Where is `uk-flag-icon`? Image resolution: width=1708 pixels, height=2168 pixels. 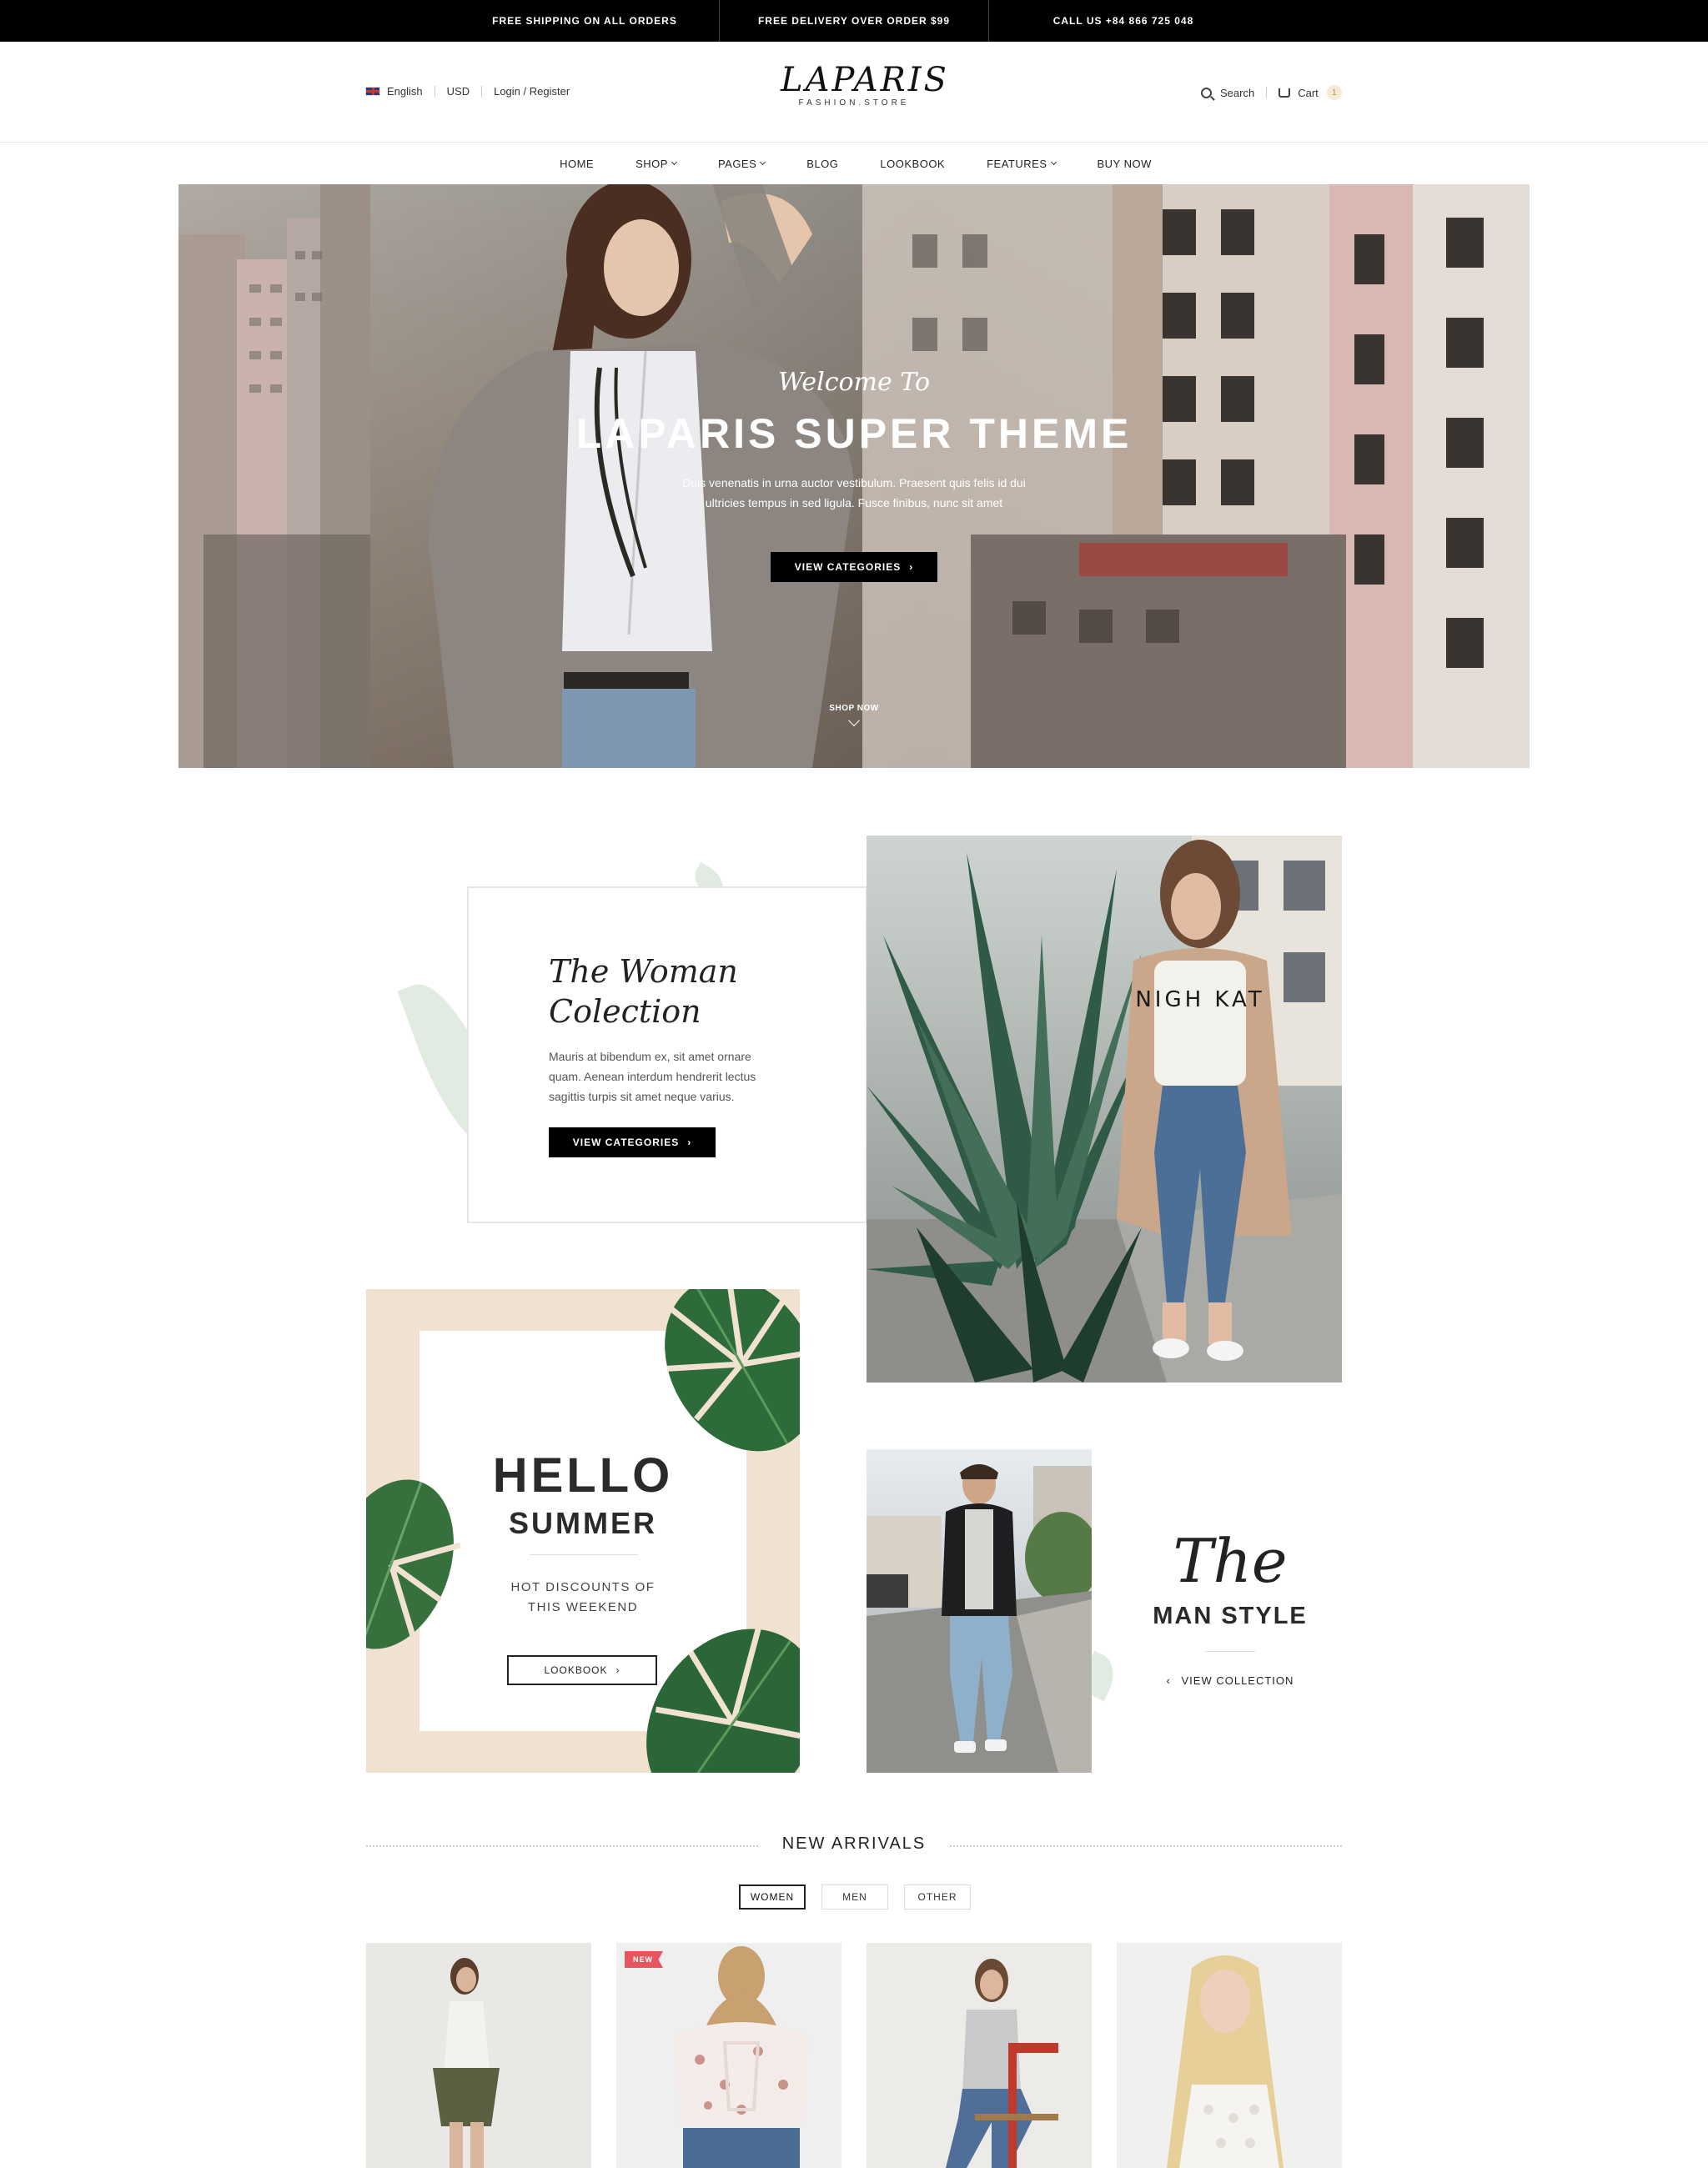 uk-flag-icon is located at coordinates (372, 91).